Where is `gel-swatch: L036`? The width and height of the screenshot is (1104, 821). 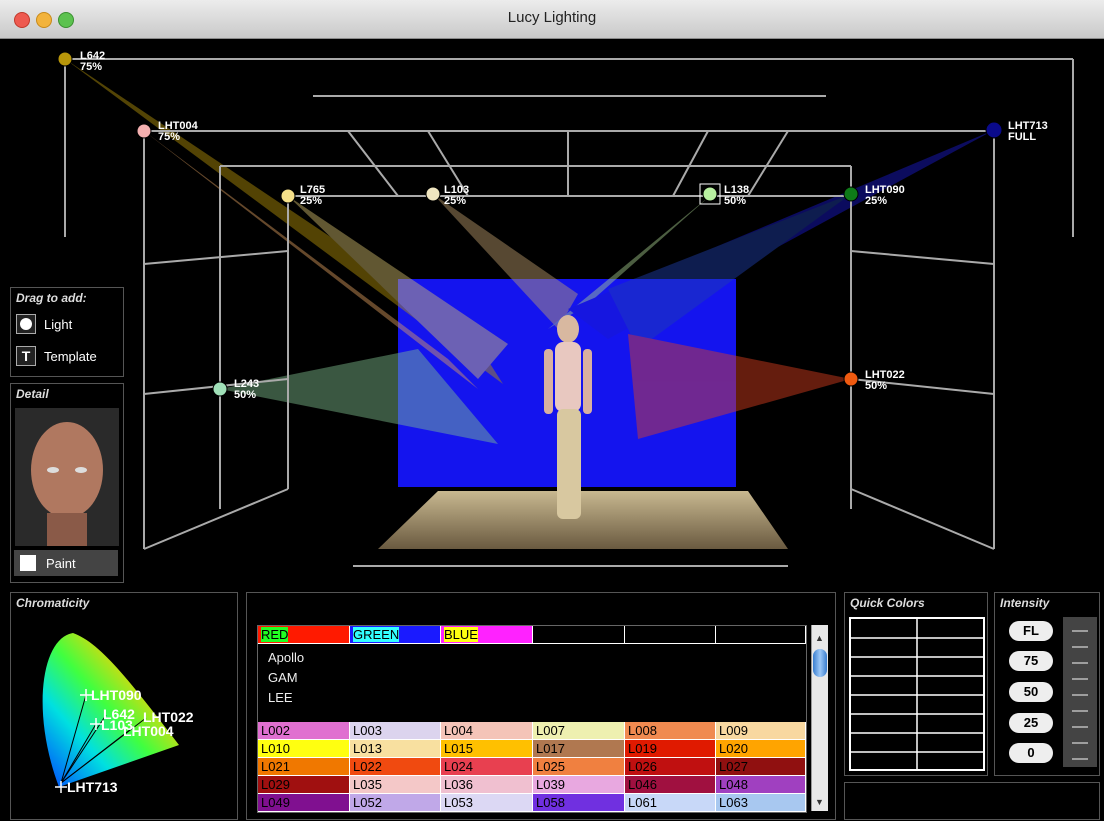
gel-swatch: L036 is located at coordinates (487, 785).